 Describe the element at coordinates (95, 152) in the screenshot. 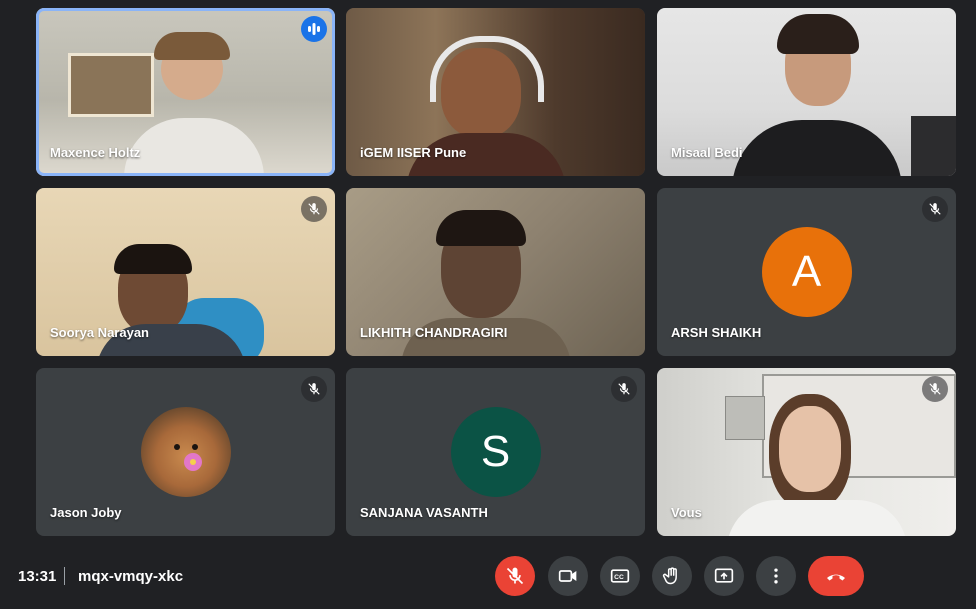

I see `participant-name: Maxence Holtz` at that location.